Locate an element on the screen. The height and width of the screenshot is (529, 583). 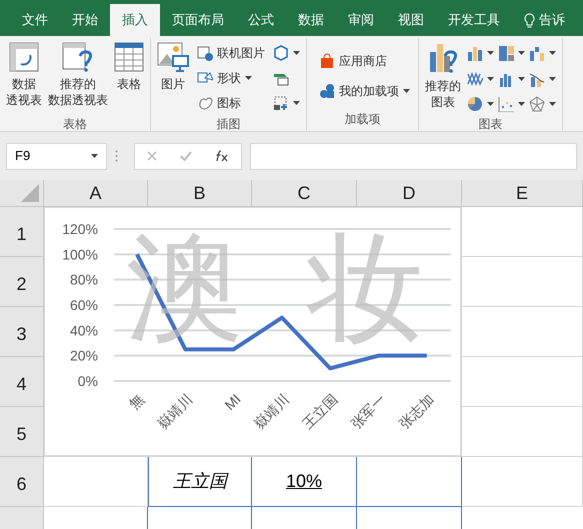
drag-handle-icon is located at coordinates (116, 156).